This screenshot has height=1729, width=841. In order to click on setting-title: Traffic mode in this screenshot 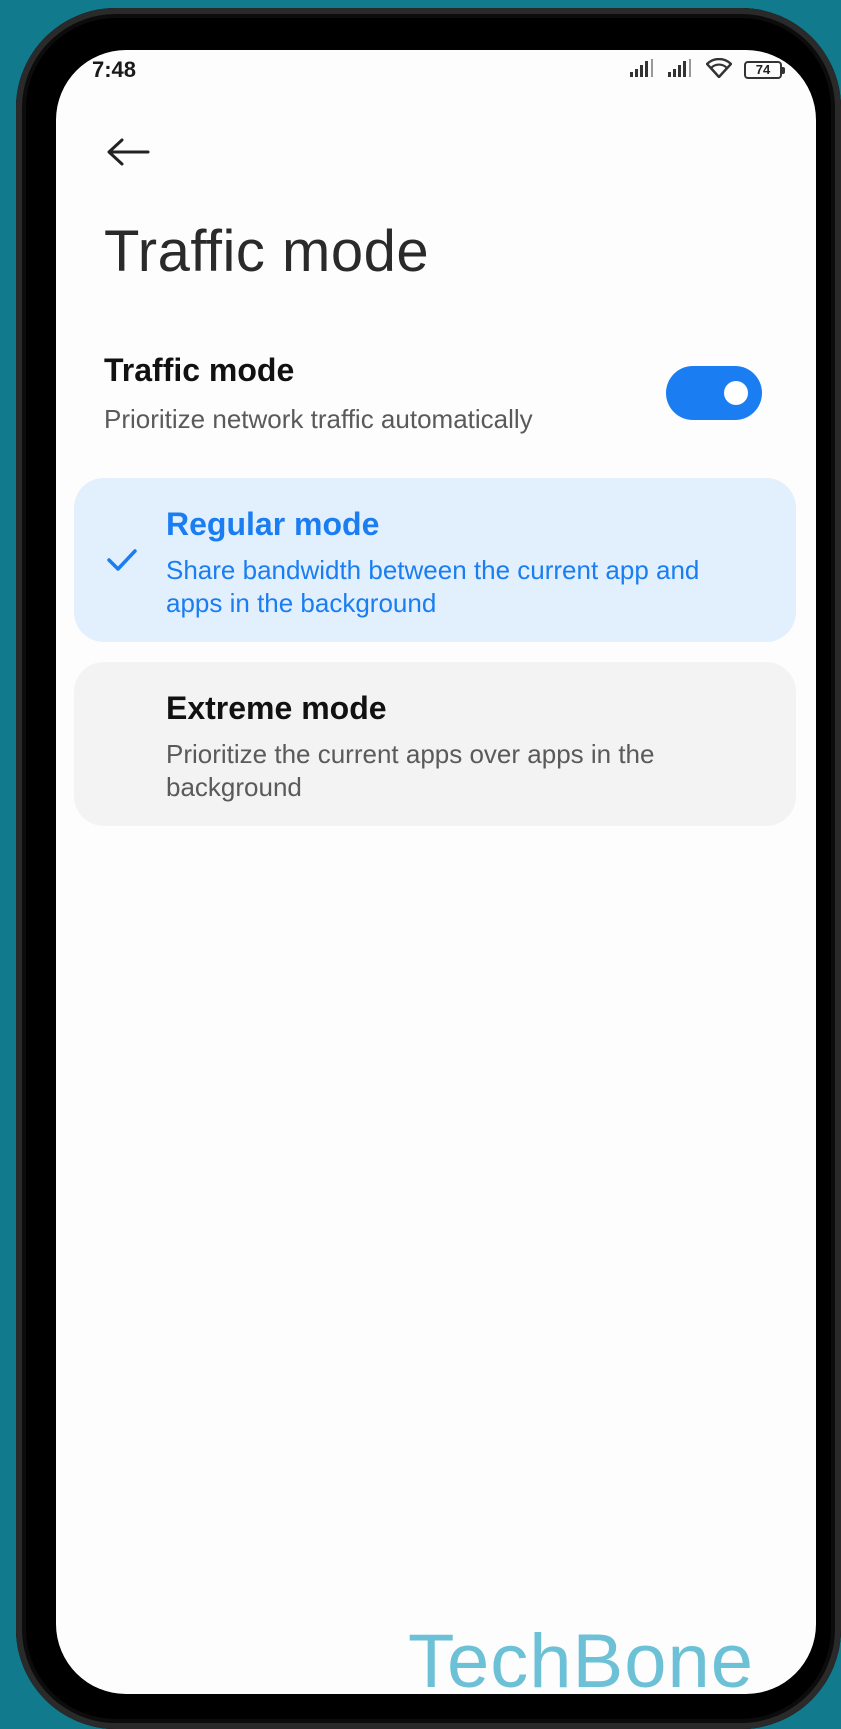, I will do `click(199, 370)`.